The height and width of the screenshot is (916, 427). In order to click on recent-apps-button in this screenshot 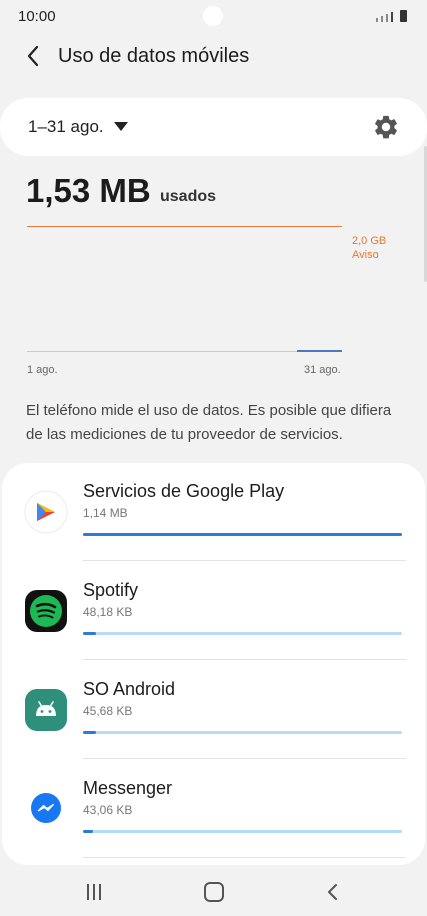, I will do `click(95, 892)`.